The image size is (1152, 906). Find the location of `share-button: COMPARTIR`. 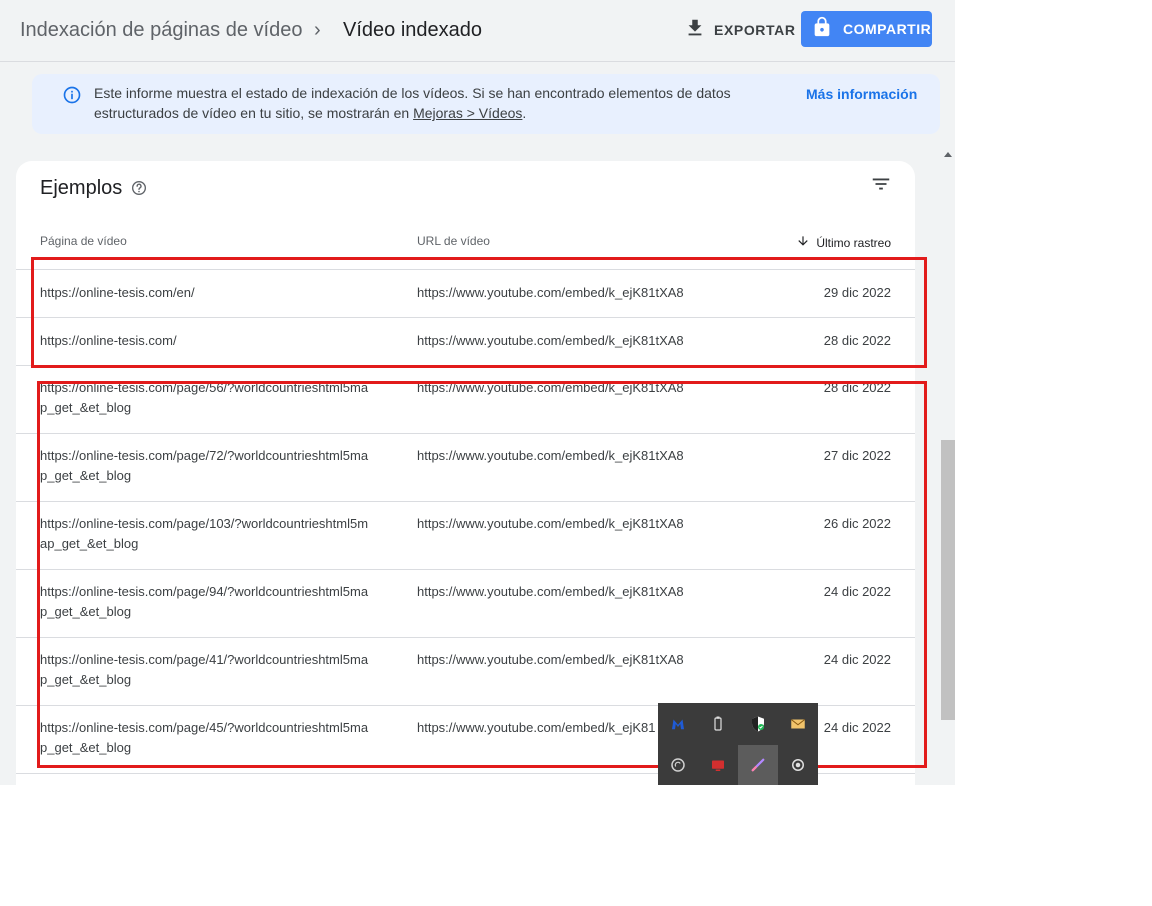

share-button: COMPARTIR is located at coordinates (866, 29).